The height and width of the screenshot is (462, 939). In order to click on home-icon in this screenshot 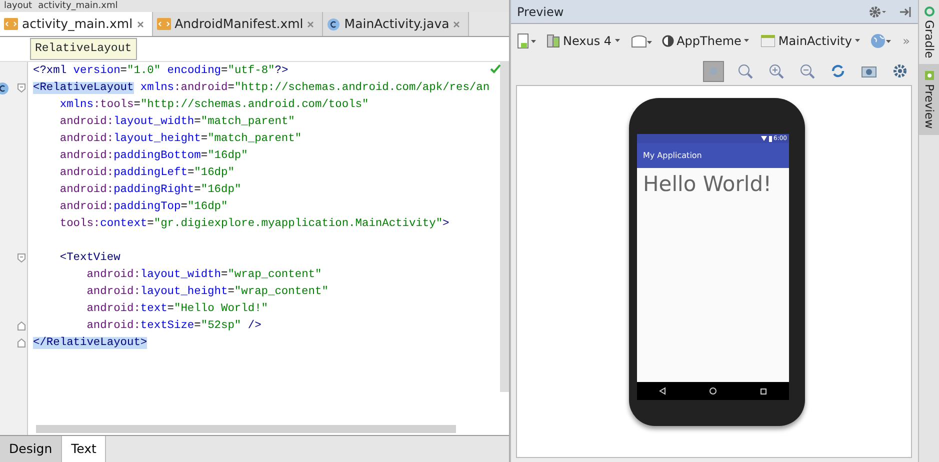, I will do `click(712, 391)`.